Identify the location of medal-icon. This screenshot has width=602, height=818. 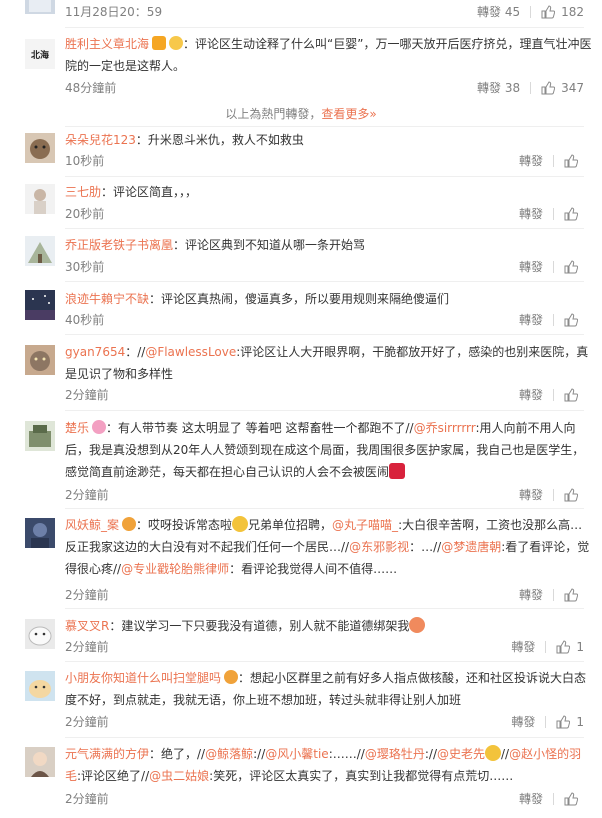
(176, 43).